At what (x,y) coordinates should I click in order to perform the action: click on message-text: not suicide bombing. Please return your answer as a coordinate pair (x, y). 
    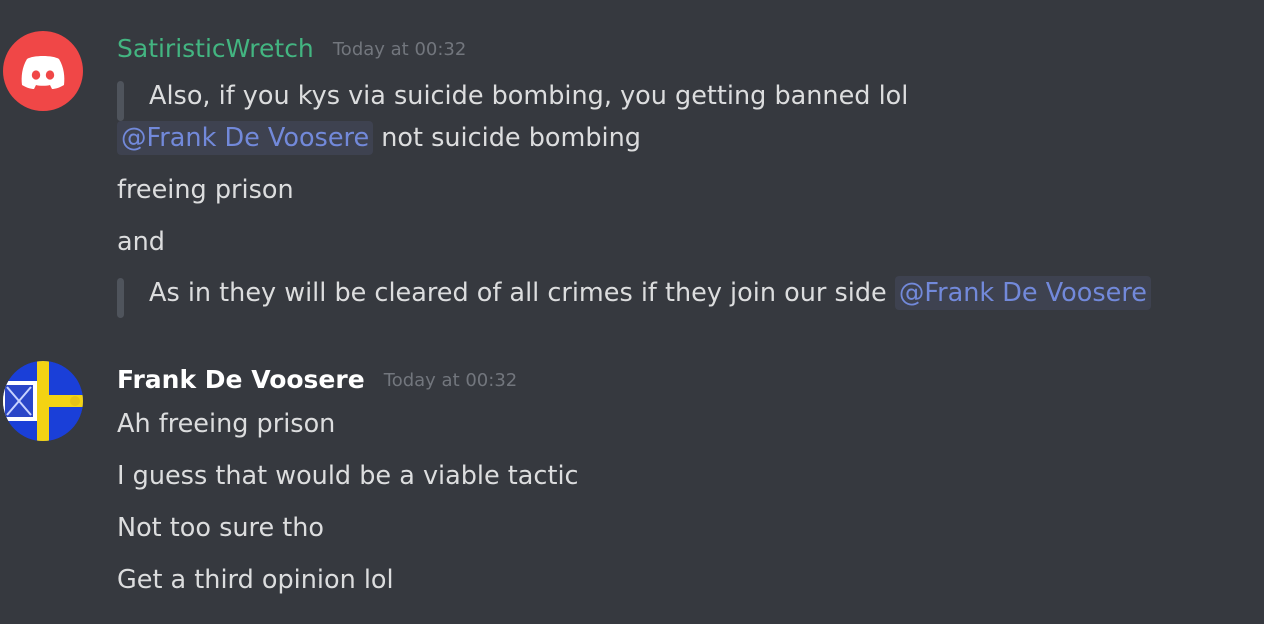
    Looking at the image, I should click on (507, 138).